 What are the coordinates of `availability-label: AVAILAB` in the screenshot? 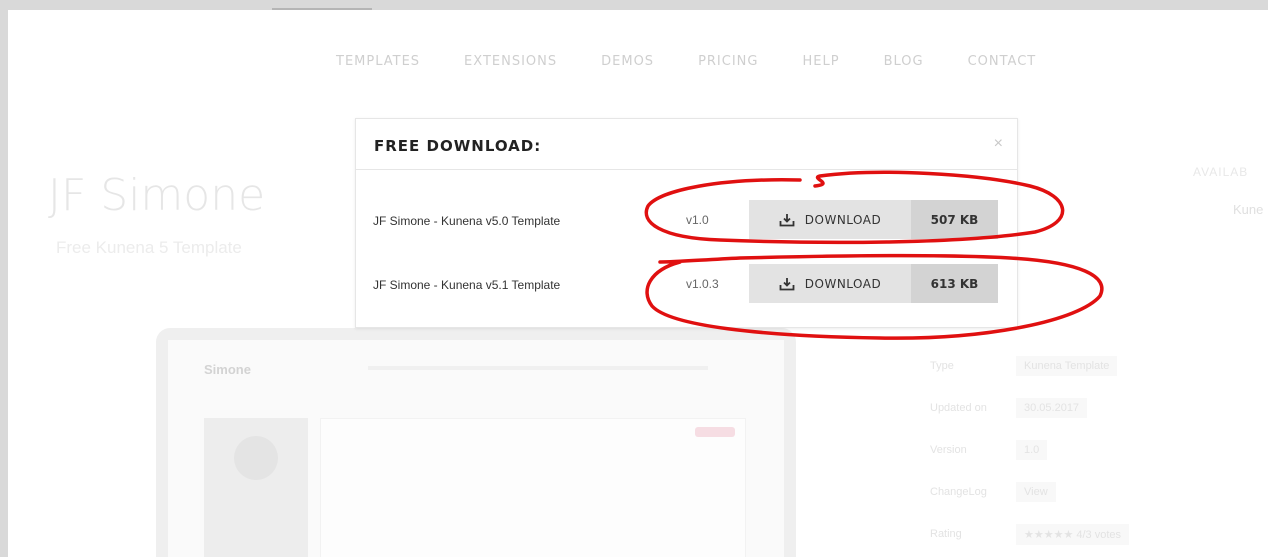 It's located at (1221, 172).